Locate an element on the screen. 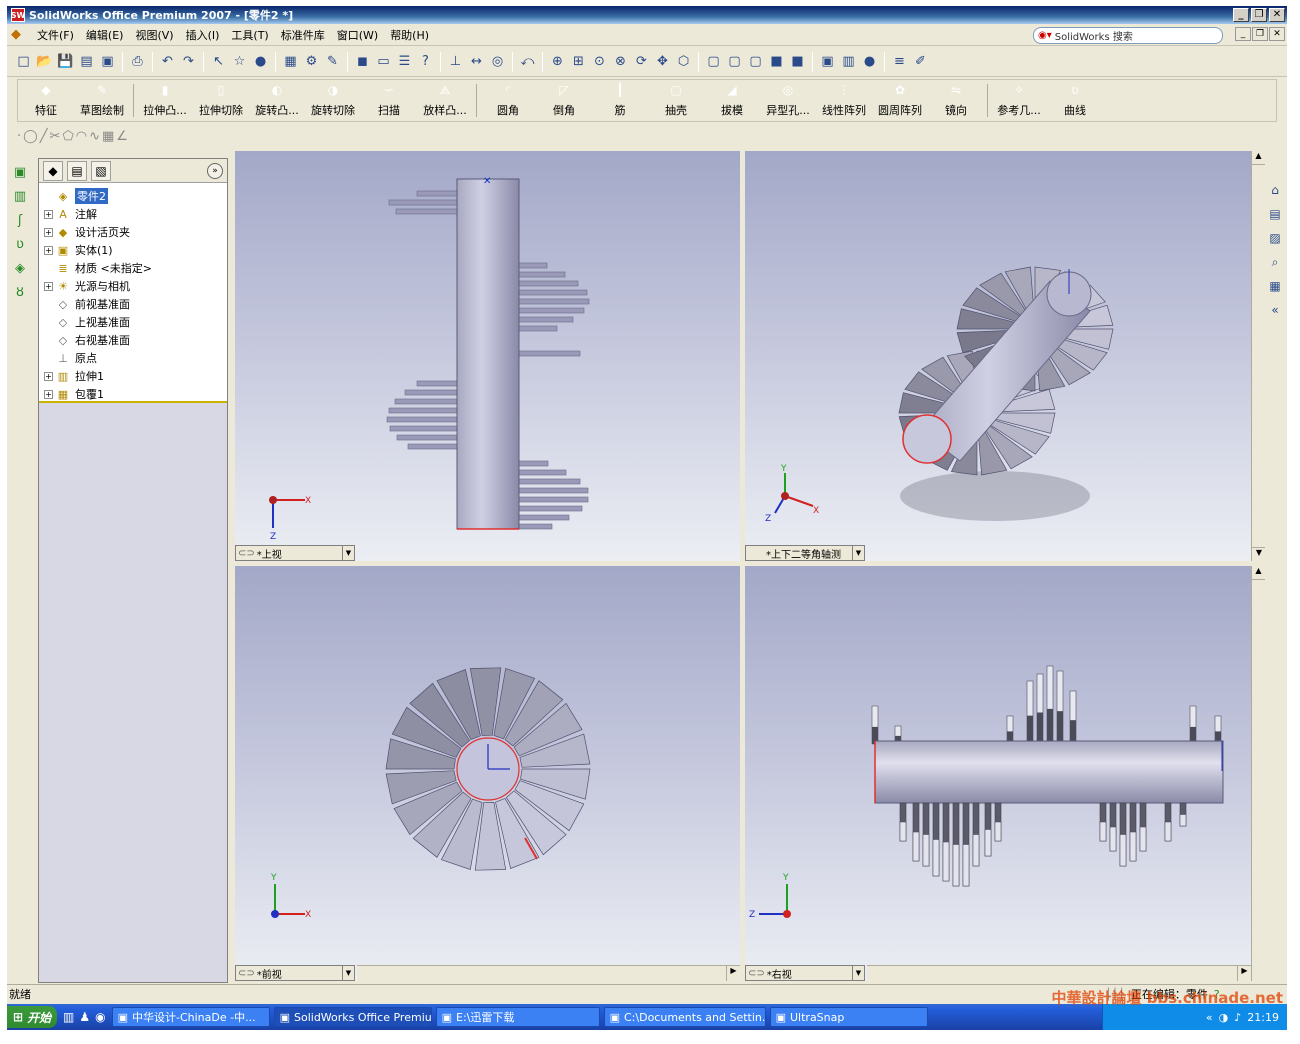 The width and height of the screenshot is (1300, 1044). options-icon: ⚙ is located at coordinates (311, 61).